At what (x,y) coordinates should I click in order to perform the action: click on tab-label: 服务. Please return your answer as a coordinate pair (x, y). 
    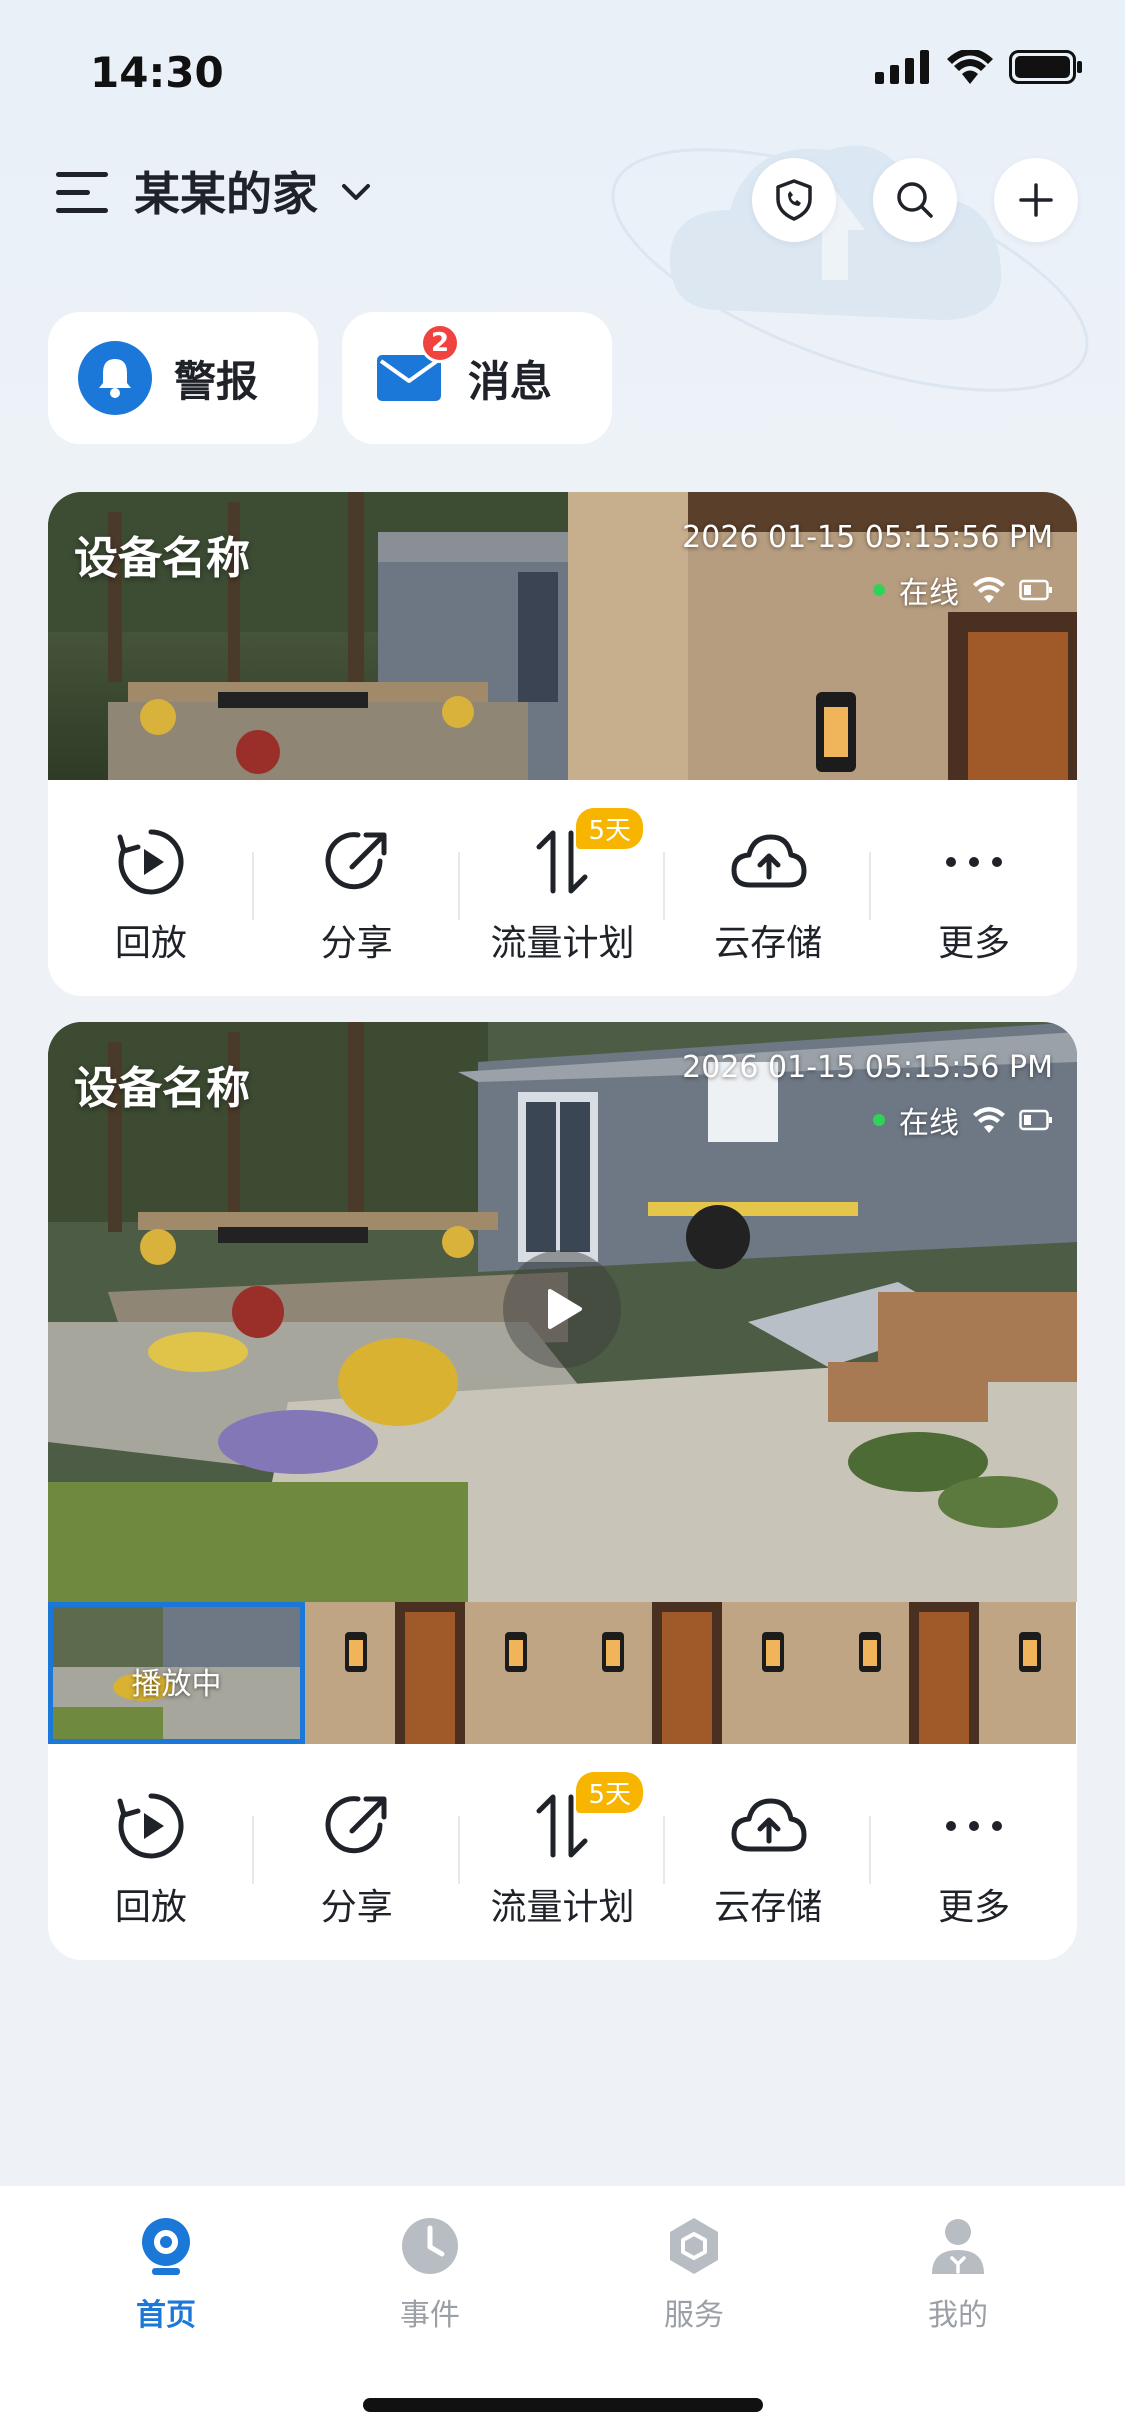
    Looking at the image, I should click on (694, 2315).